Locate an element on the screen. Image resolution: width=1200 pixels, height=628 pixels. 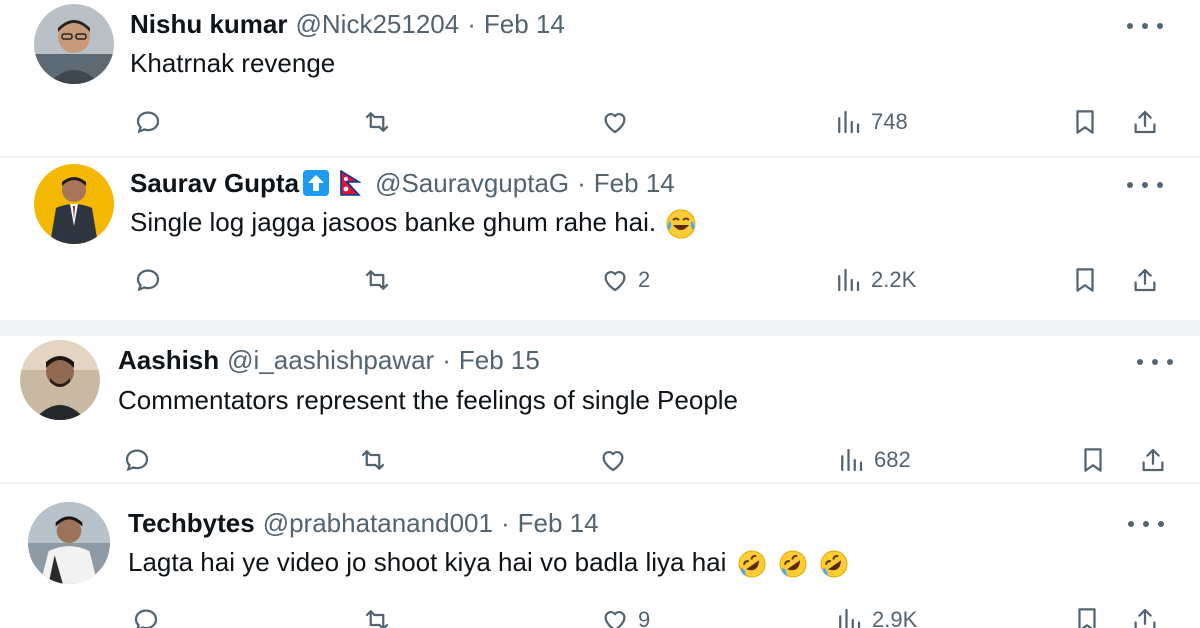
views-count: 2.9K is located at coordinates (895, 617).